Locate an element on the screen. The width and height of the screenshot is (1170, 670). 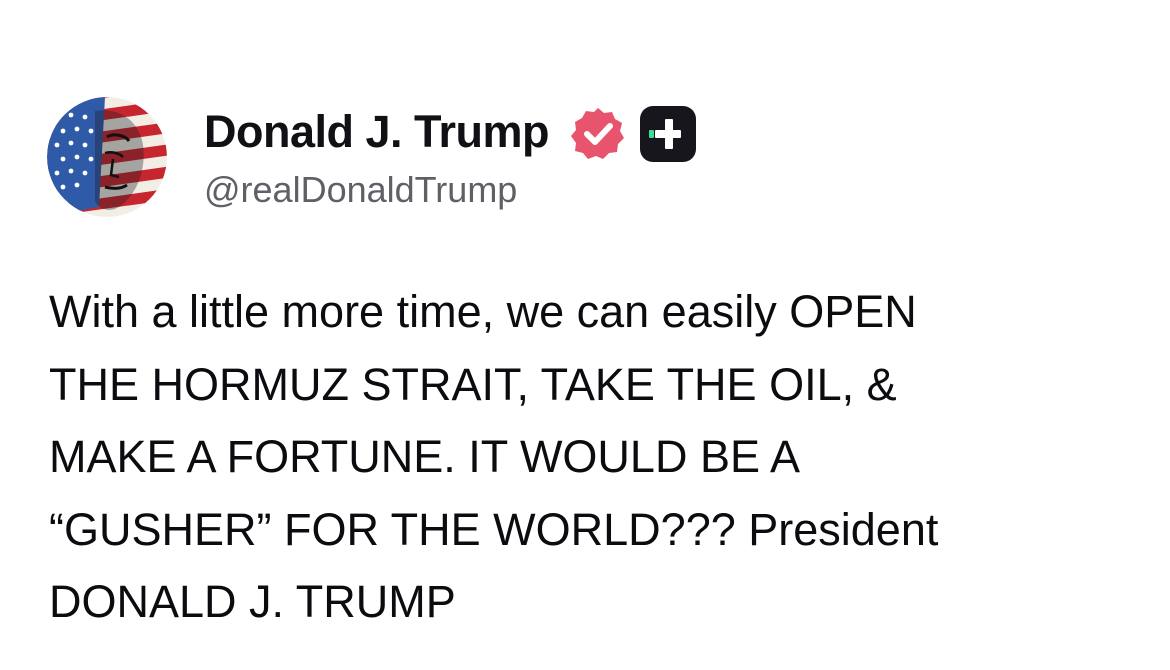
post-text-line: MAKE A FORTUNE. IT WOULD BE A is located at coordinates (425, 456).